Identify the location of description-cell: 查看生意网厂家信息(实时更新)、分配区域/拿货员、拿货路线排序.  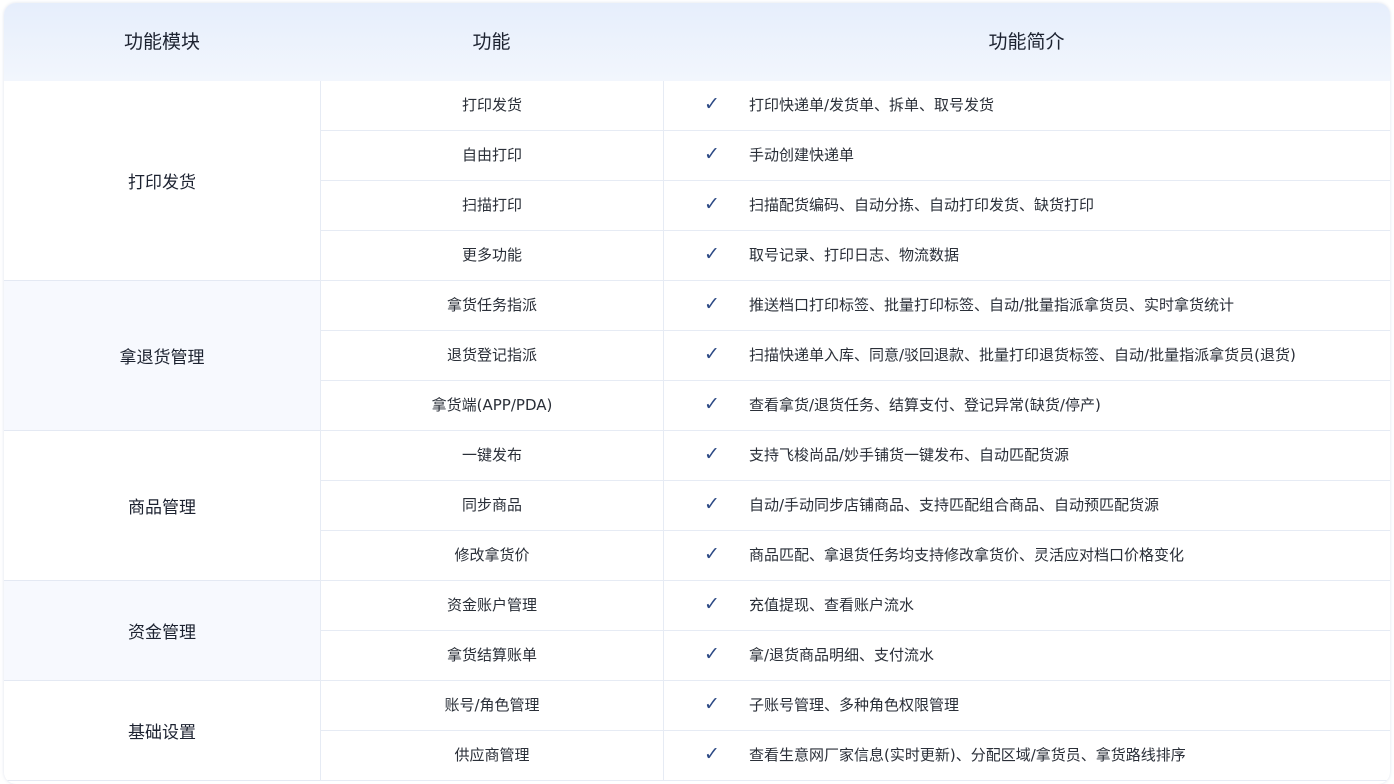
(967, 755).